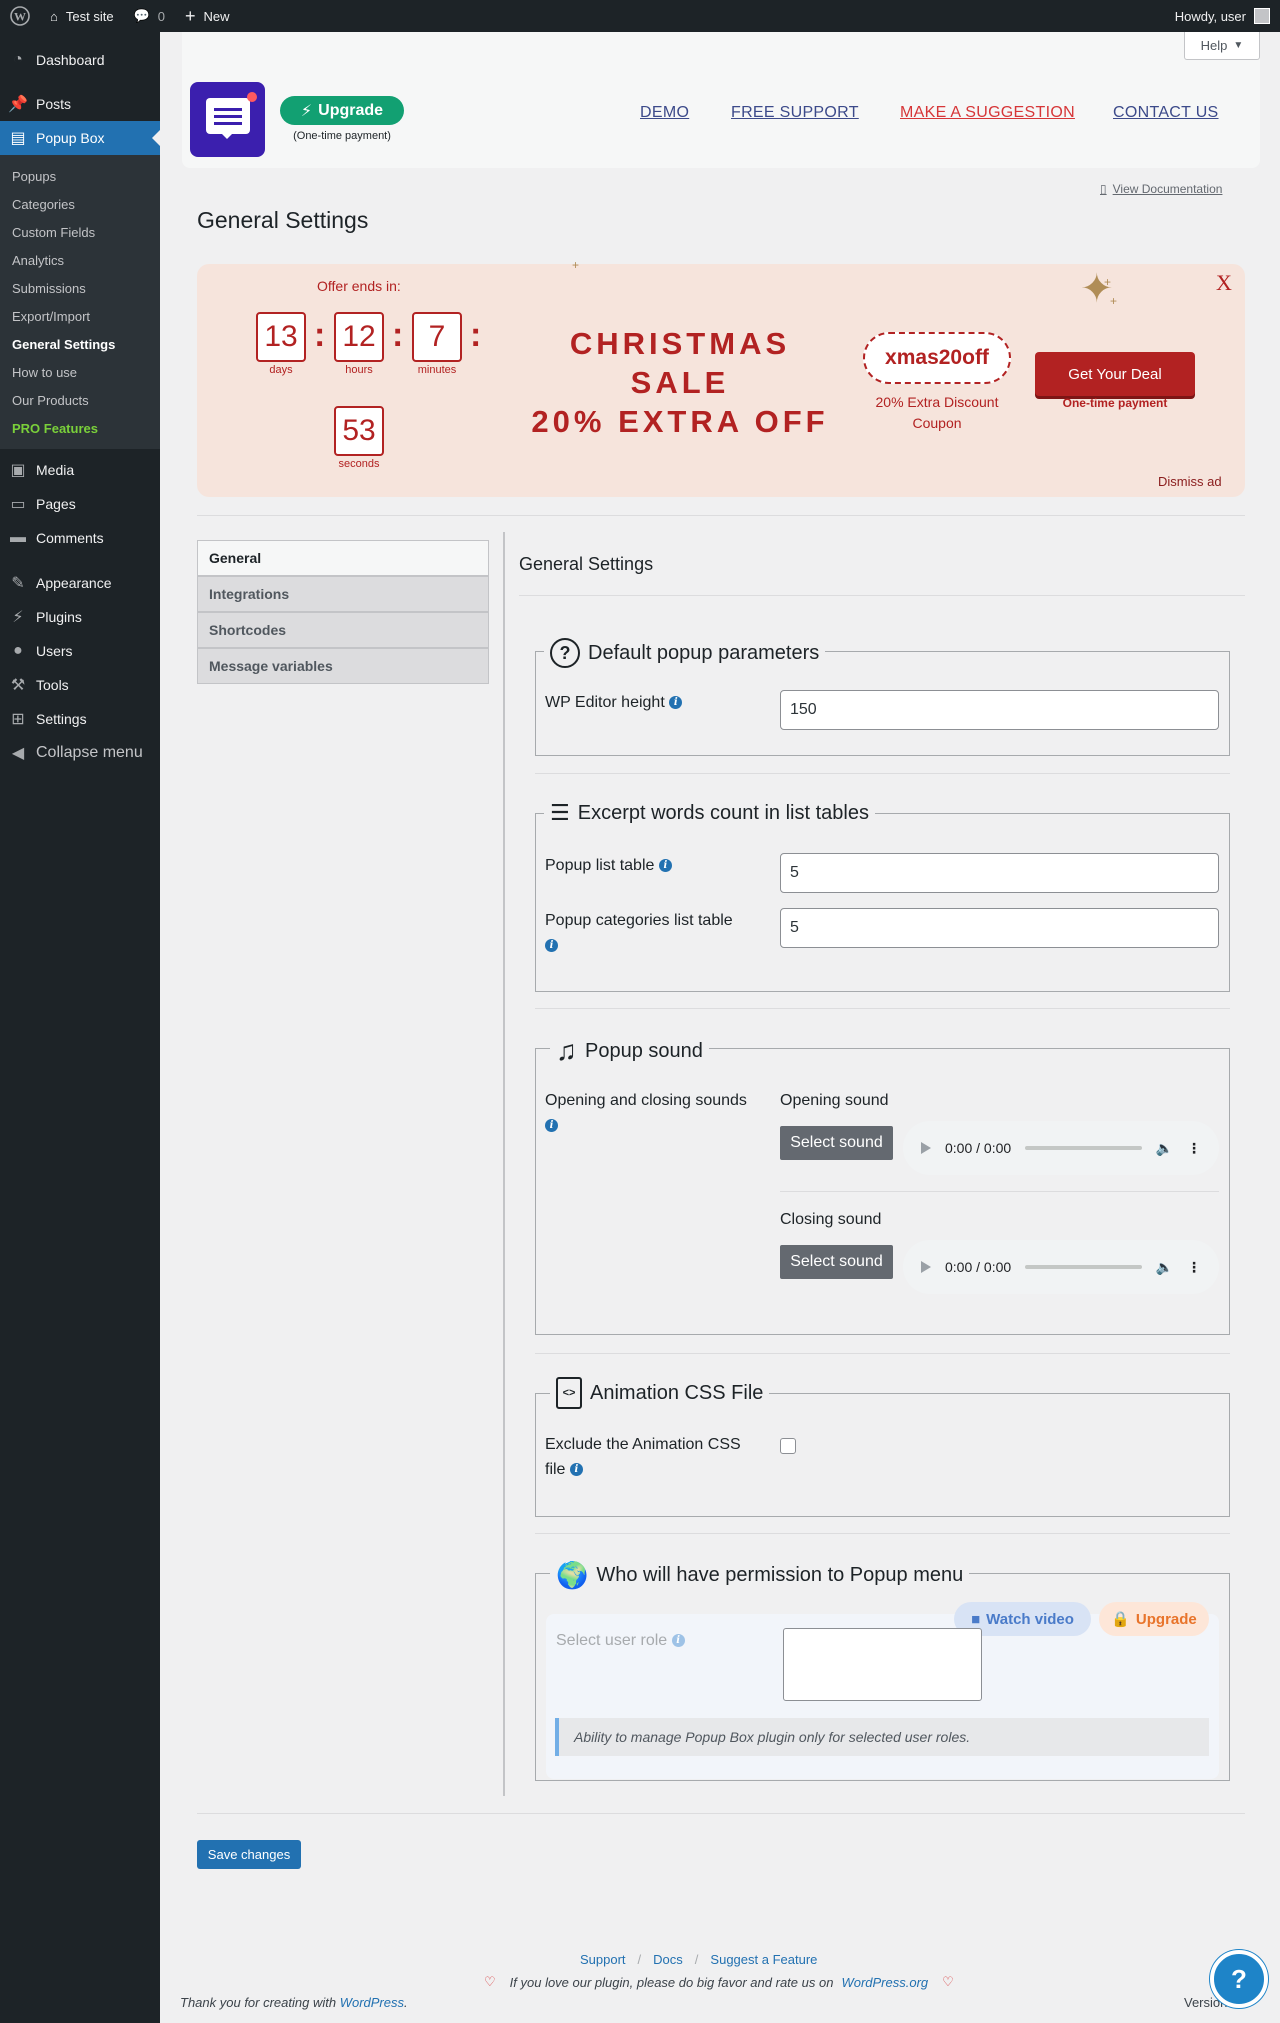  I want to click on home-icon: ⌂, so click(54, 16).